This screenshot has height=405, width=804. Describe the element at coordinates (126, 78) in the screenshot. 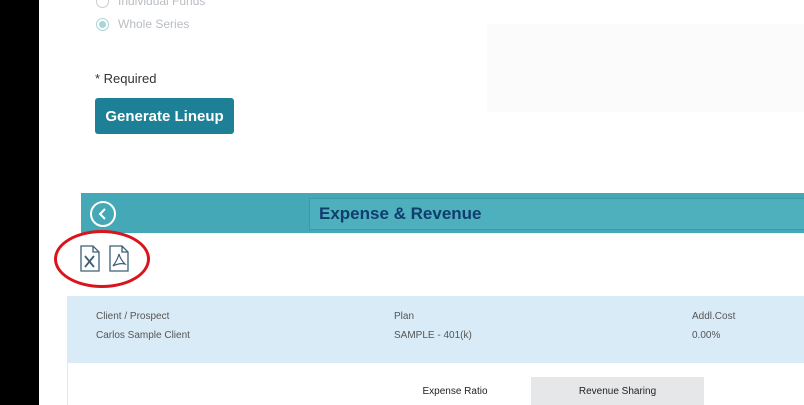

I see `required-note: * Required` at that location.